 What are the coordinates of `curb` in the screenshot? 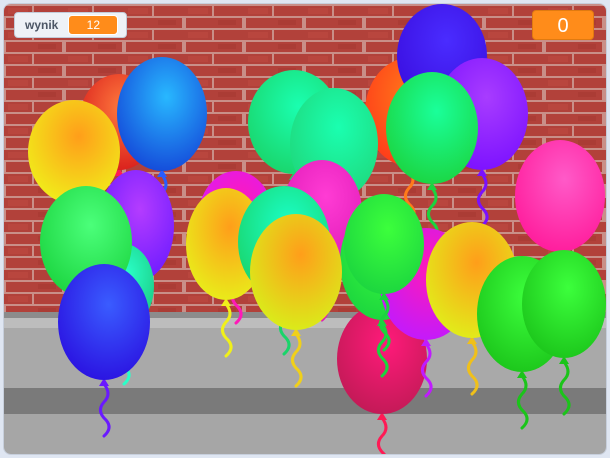 It's located at (305, 401).